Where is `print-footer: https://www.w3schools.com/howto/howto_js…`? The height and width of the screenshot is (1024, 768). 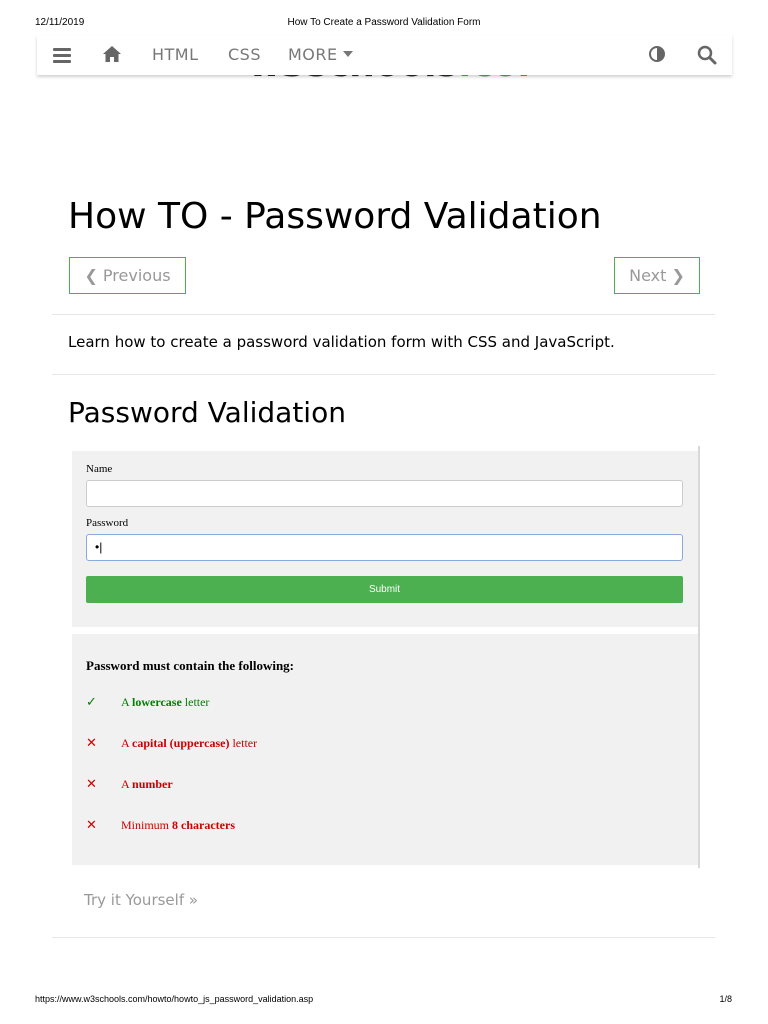 print-footer: https://www.w3schools.com/howto/howto_js… is located at coordinates (384, 1000).